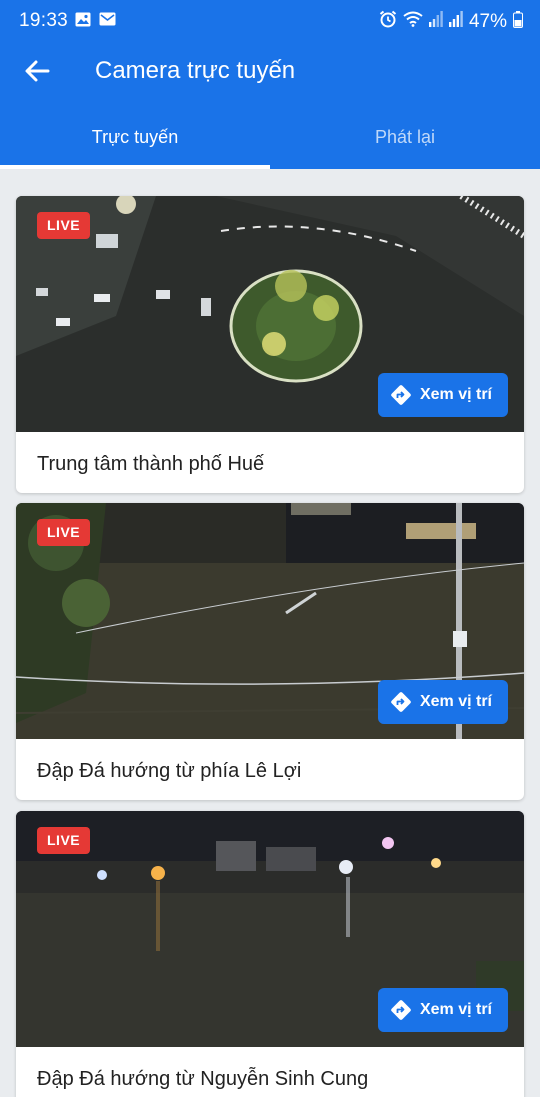  I want to click on battery-icon, so click(518, 22).